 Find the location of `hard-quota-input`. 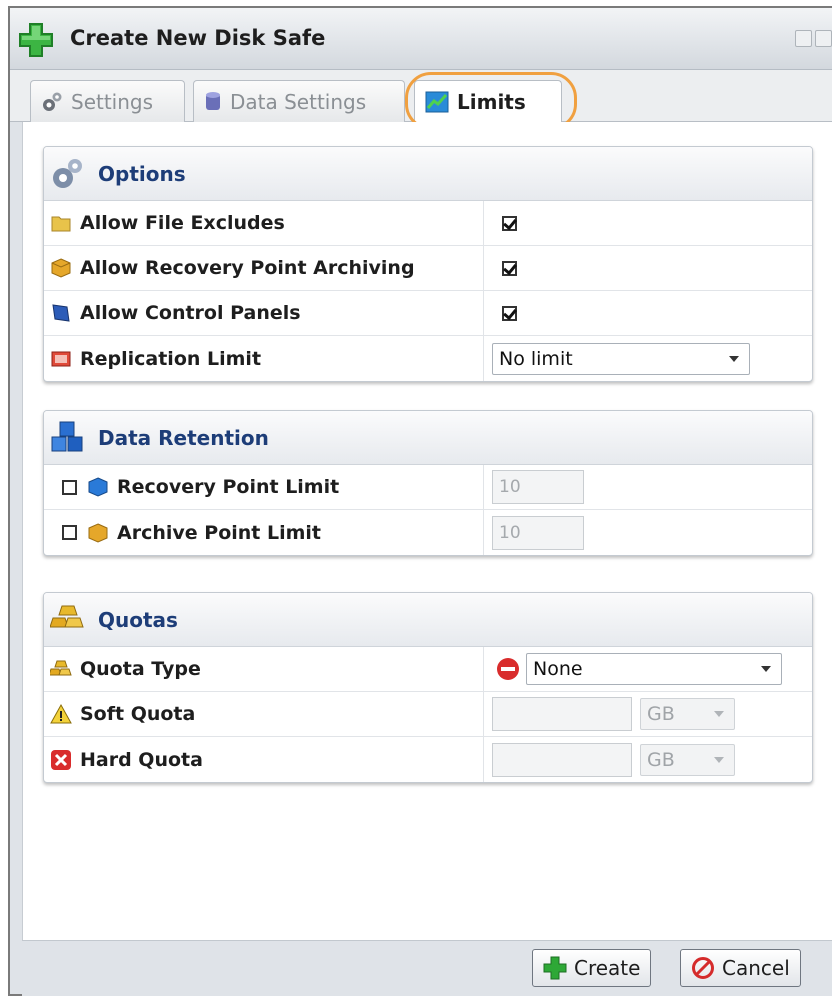

hard-quota-input is located at coordinates (562, 759).